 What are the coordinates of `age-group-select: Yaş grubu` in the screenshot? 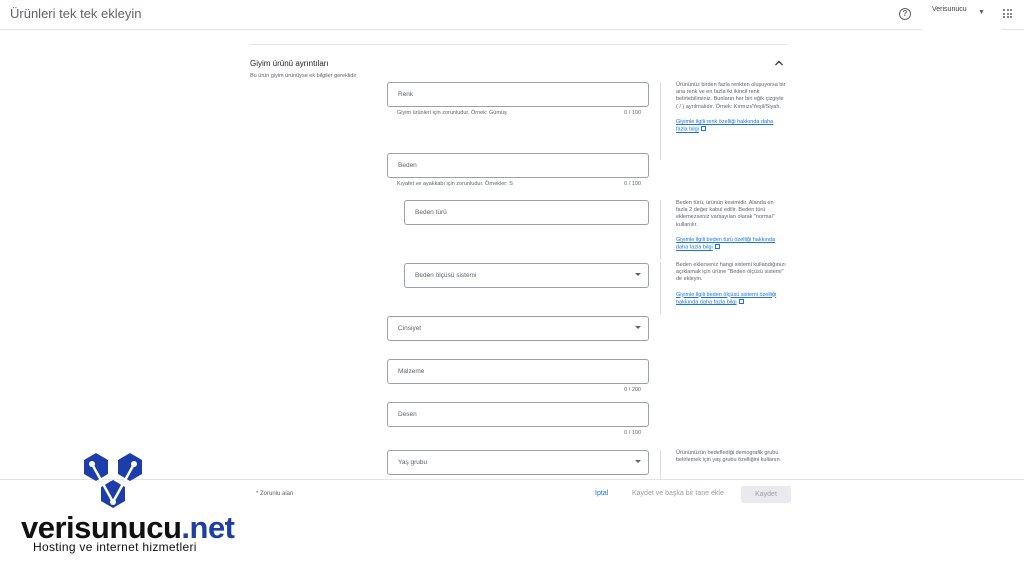 It's located at (518, 462).